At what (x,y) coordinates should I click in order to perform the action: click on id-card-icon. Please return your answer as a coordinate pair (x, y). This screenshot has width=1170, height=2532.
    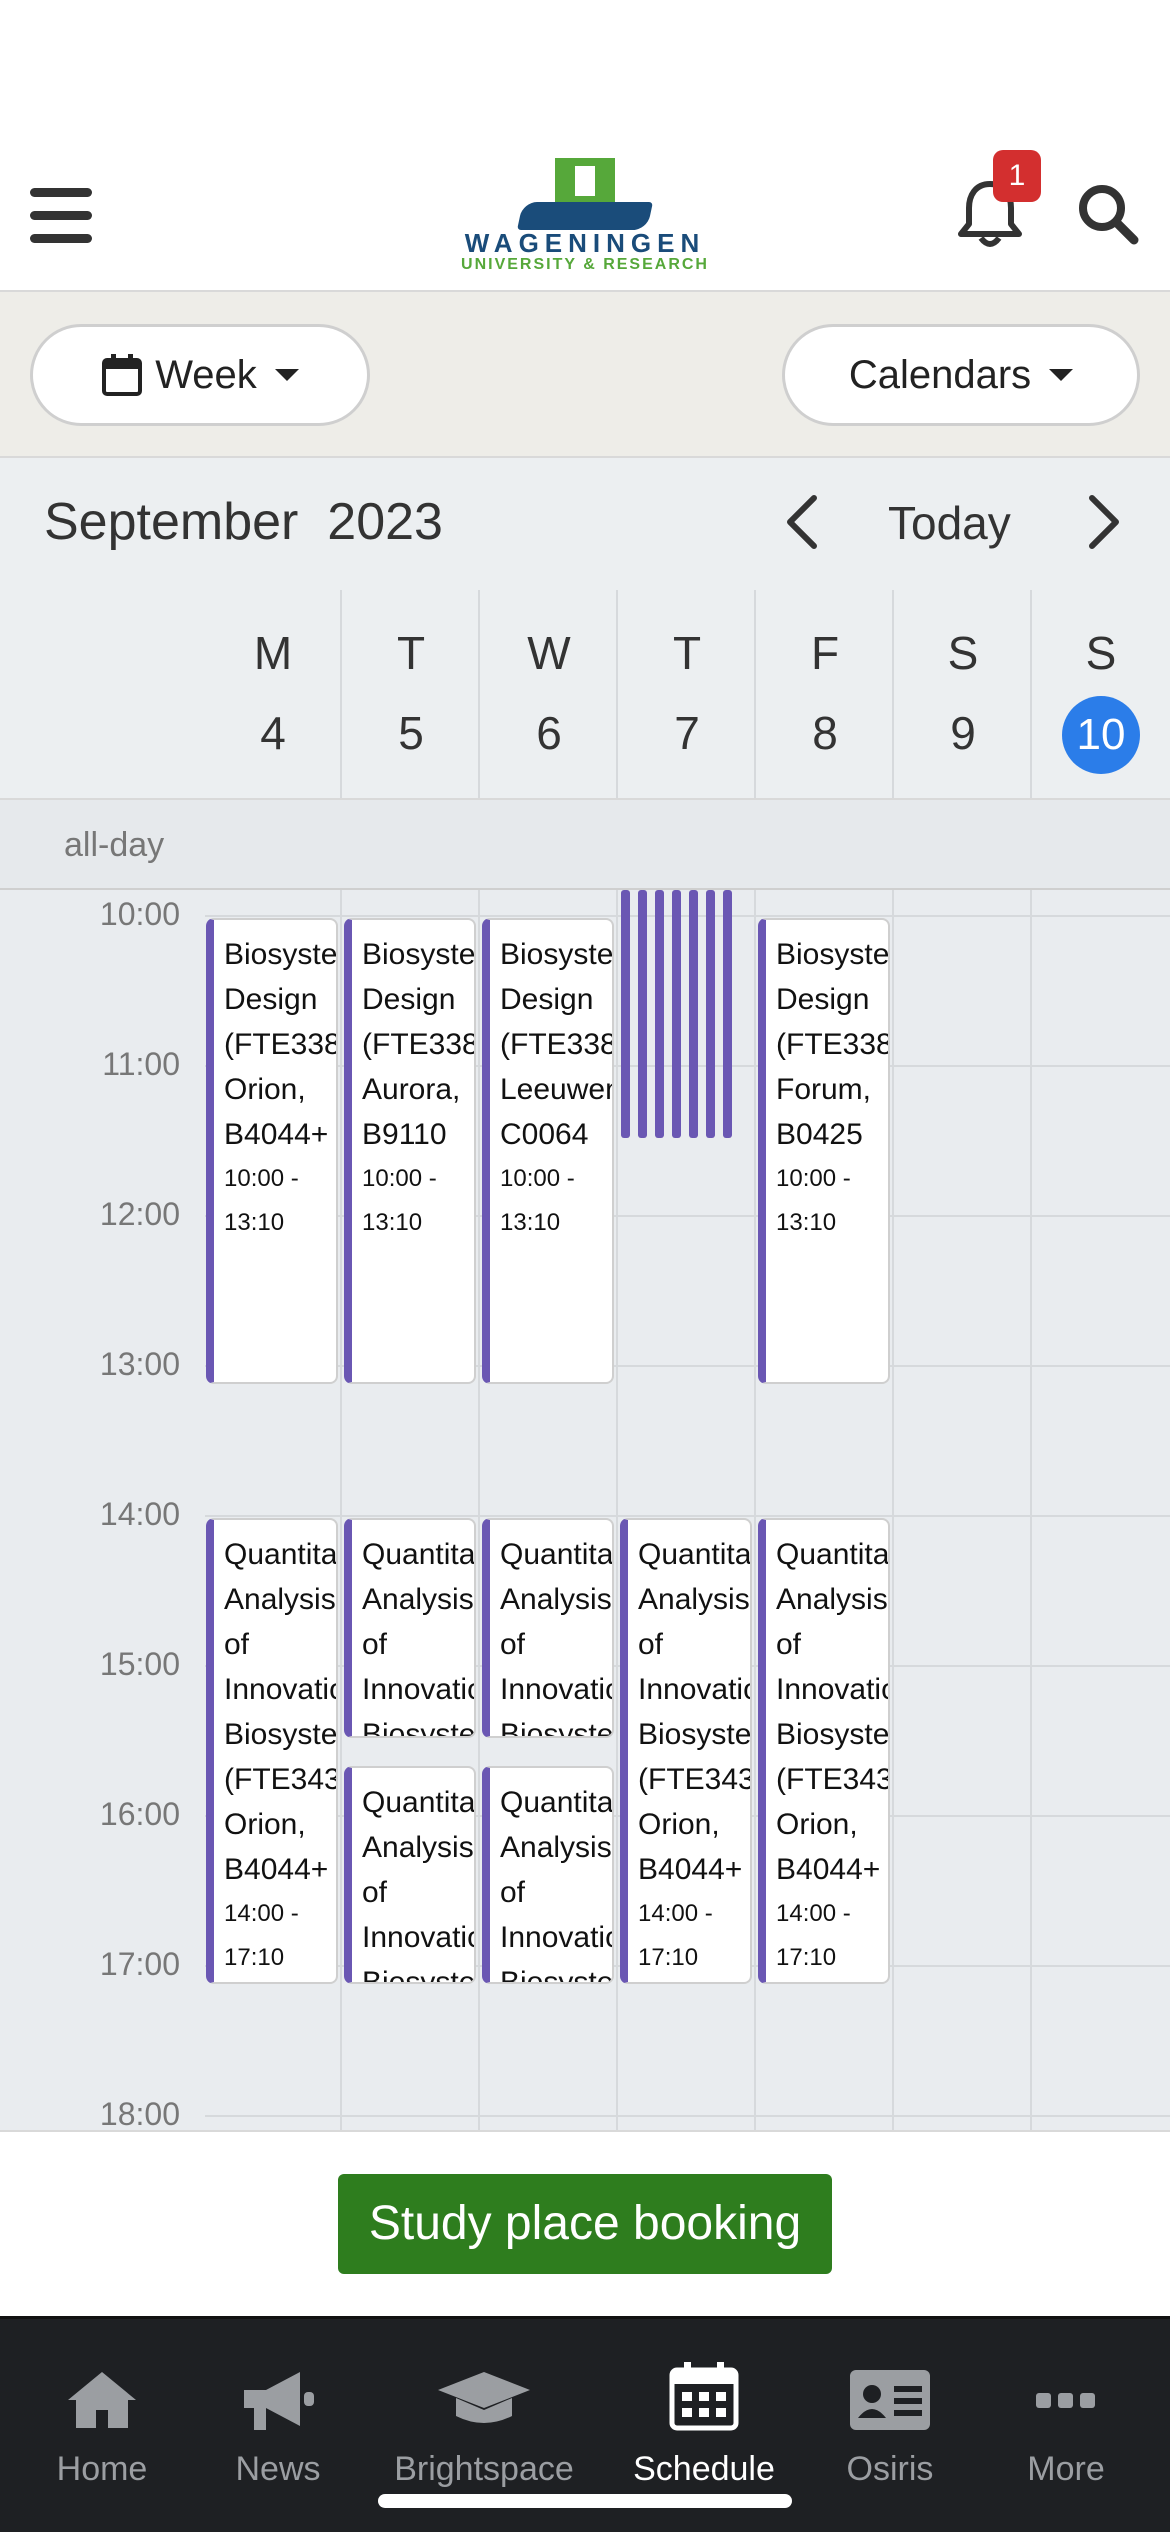
    Looking at the image, I should click on (890, 2400).